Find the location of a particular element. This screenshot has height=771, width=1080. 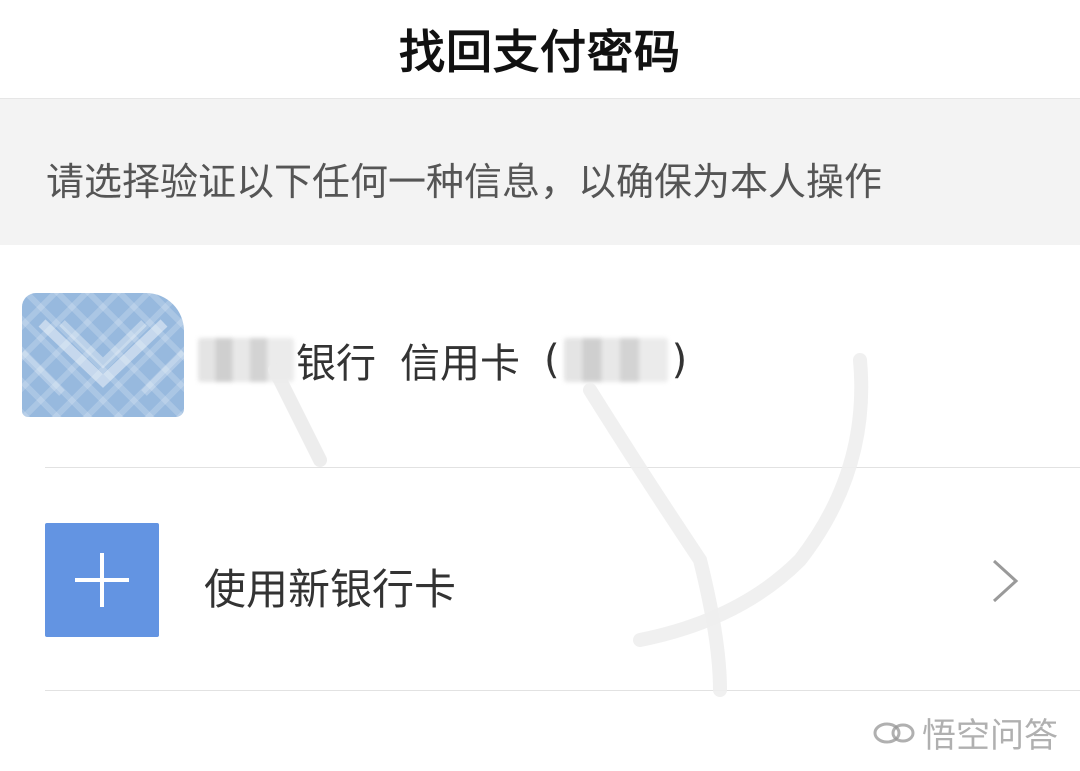

card-type: 信用卡 is located at coordinates (460, 364).